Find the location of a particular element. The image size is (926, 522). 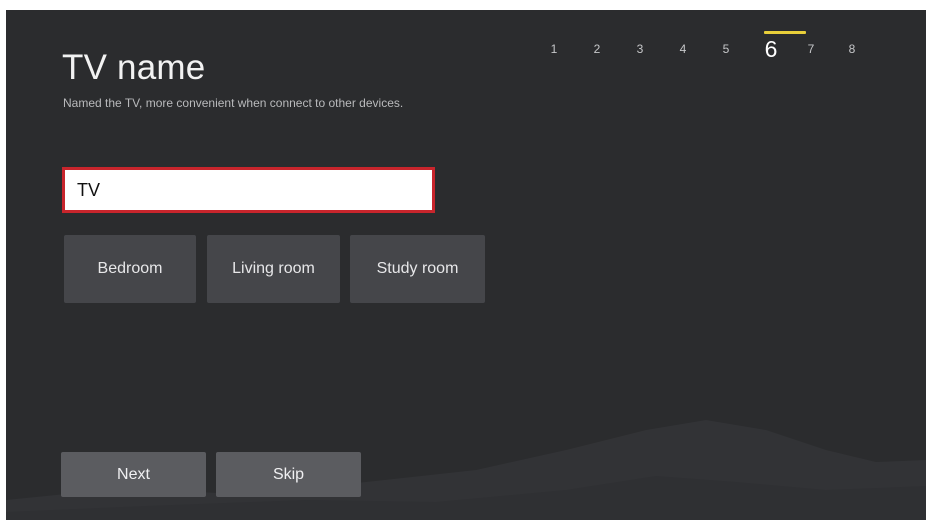

step-7: 7 is located at coordinates (811, 49).